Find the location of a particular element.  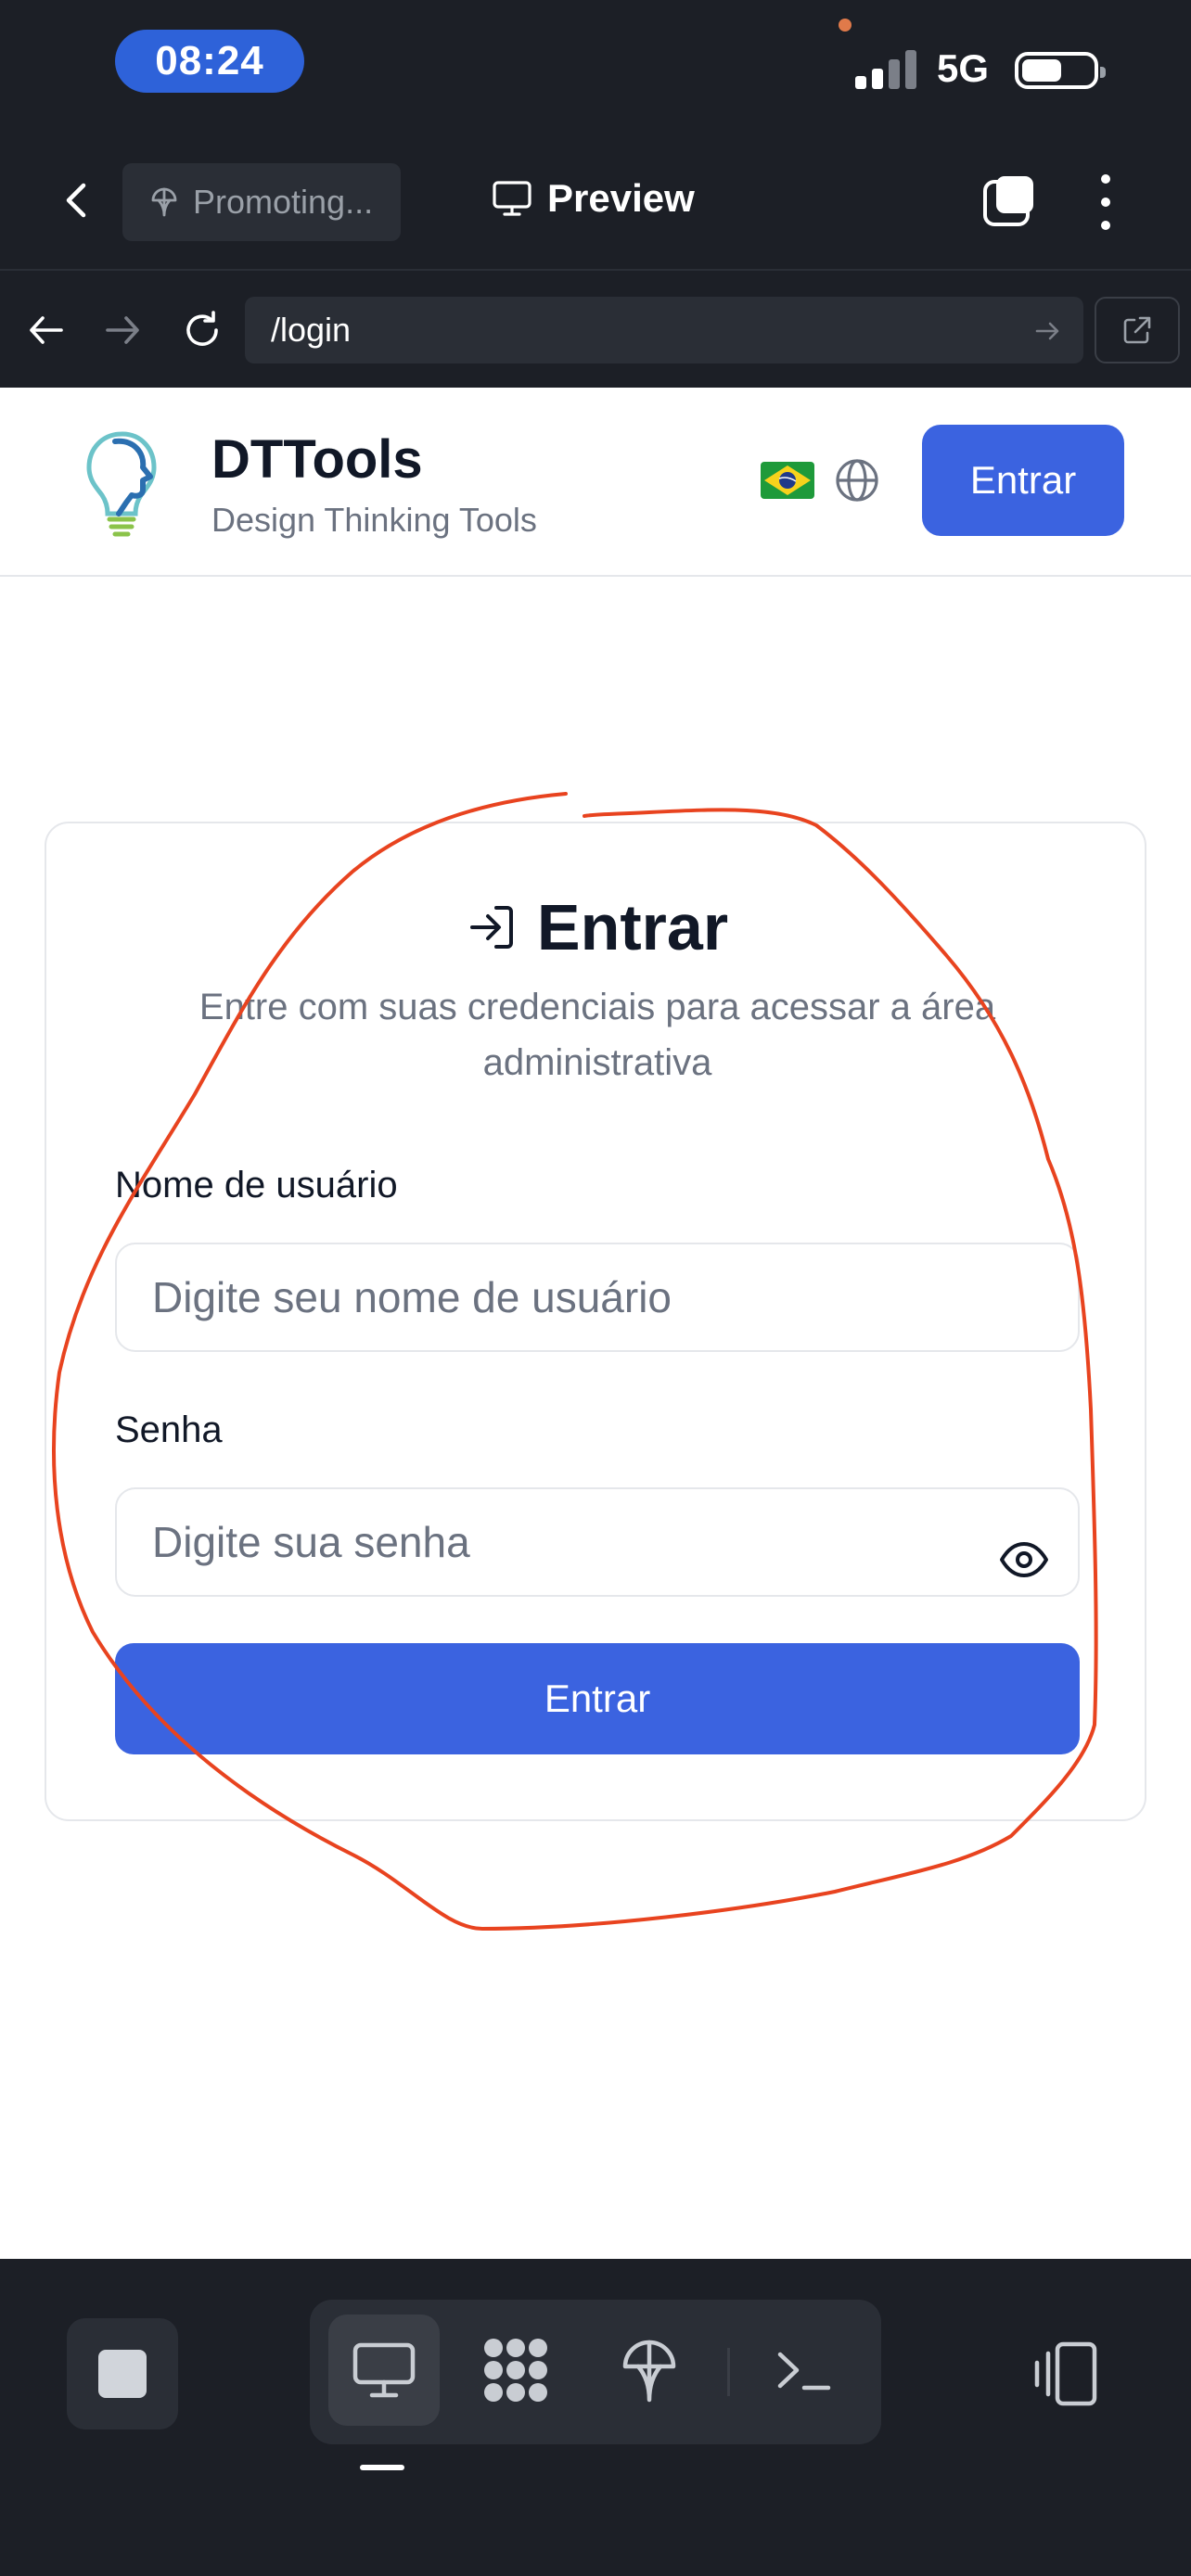

dock-preview-button is located at coordinates (384, 2370).